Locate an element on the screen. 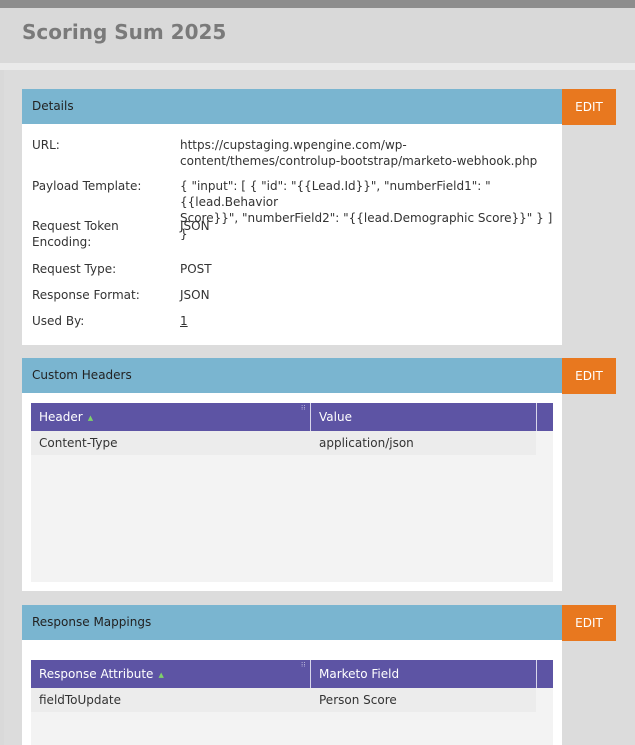  custom-headers-edit-button: EDIT is located at coordinates (589, 376).